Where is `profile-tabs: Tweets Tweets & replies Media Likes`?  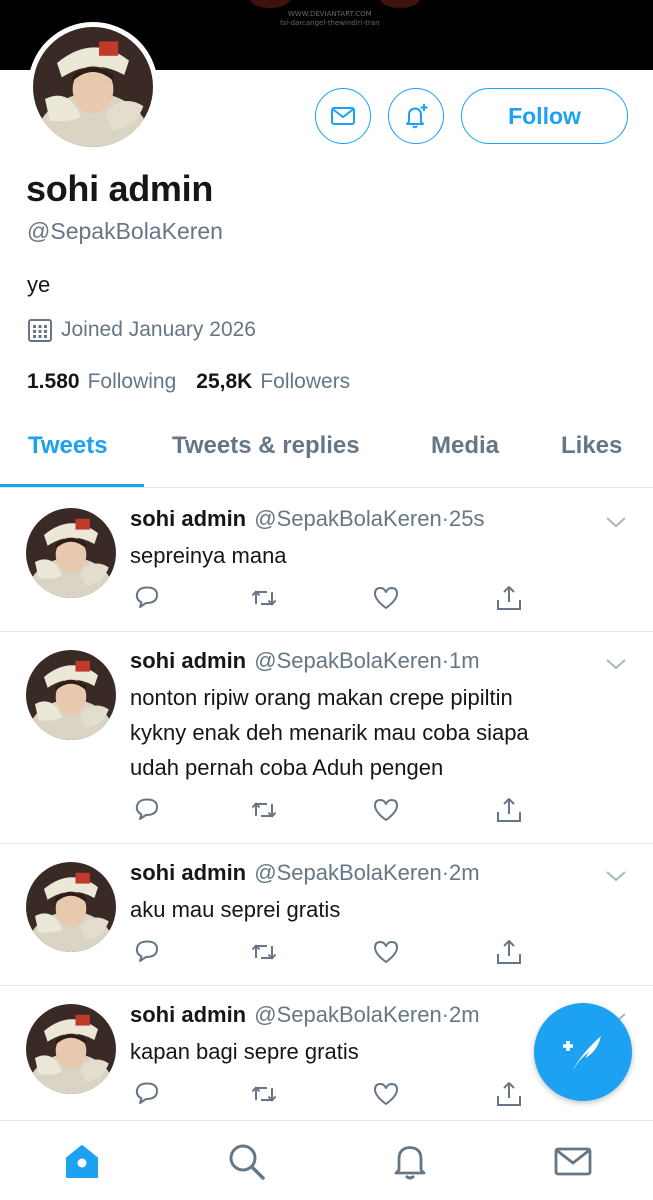 profile-tabs: Tweets Tweets & replies Media Likes is located at coordinates (326, 453).